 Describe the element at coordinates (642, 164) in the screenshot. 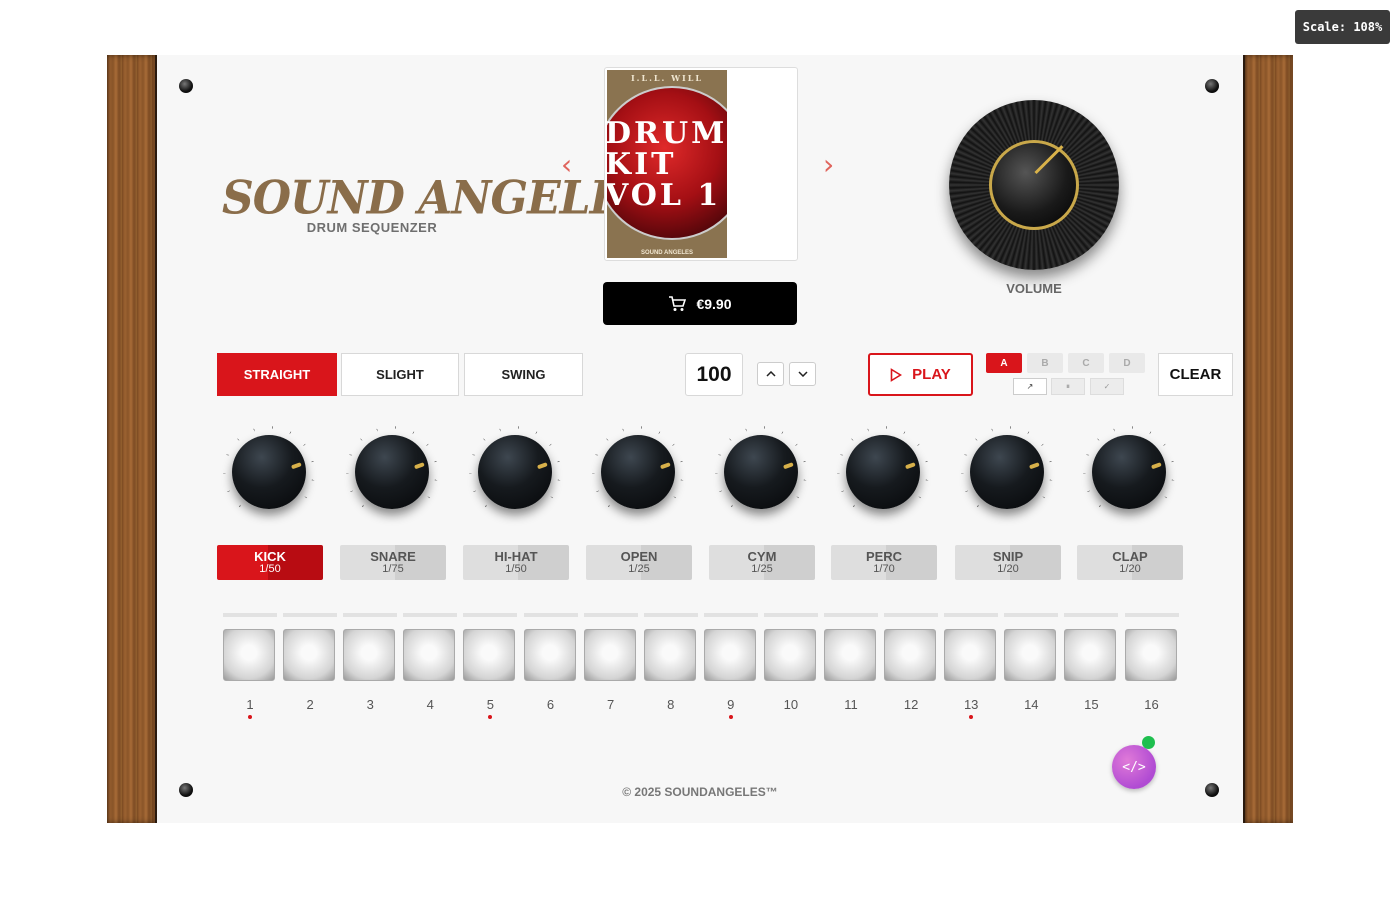

I see `cover-title-line: KIT` at that location.